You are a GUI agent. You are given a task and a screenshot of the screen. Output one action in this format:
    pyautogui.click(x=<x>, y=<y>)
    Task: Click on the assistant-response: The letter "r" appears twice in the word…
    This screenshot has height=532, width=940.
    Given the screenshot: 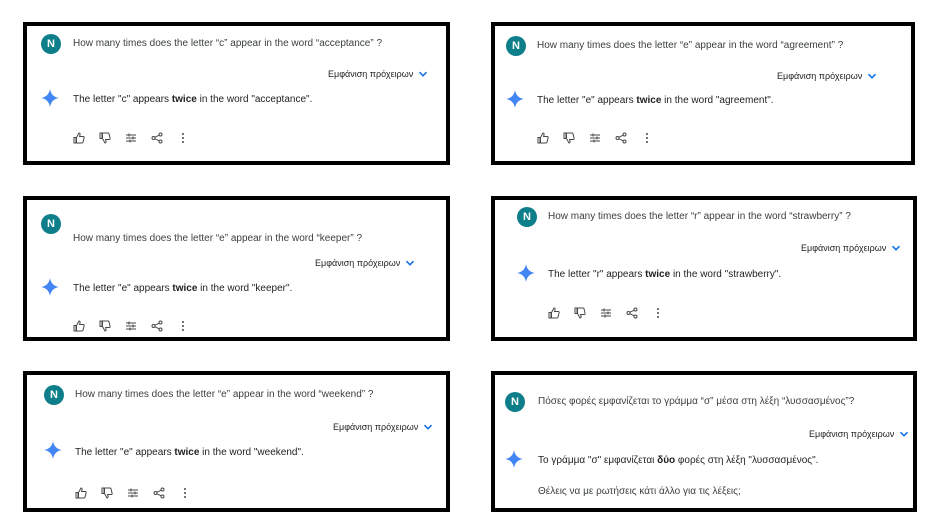 What is the action you would take?
    pyautogui.click(x=665, y=274)
    